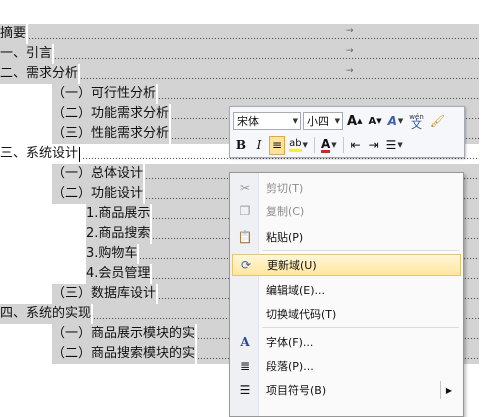  What do you see at coordinates (46, 314) in the screenshot?
I see `toc-entry-text: 四、系统的实现` at bounding box center [46, 314].